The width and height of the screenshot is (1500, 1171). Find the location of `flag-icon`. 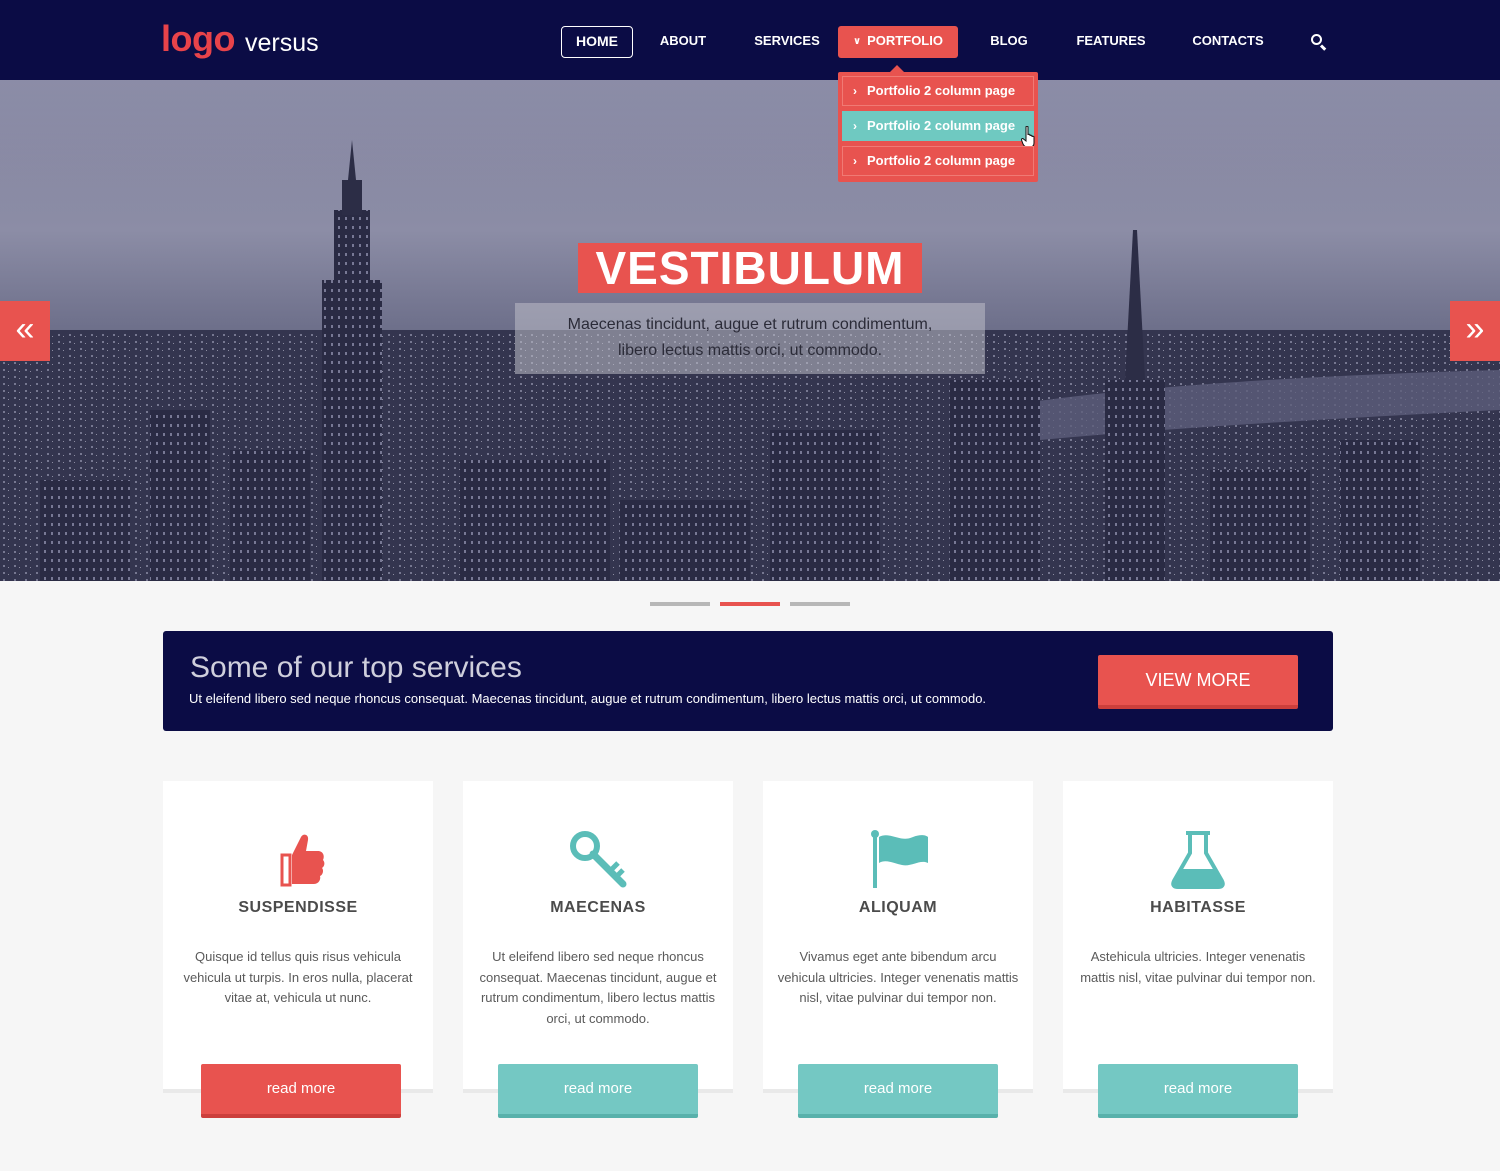

flag-icon is located at coordinates (899, 859).